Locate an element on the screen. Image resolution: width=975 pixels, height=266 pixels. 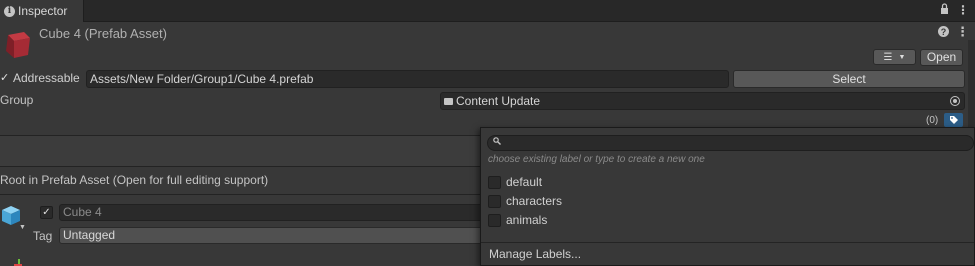
label-item-default: default is located at coordinates (515, 182).